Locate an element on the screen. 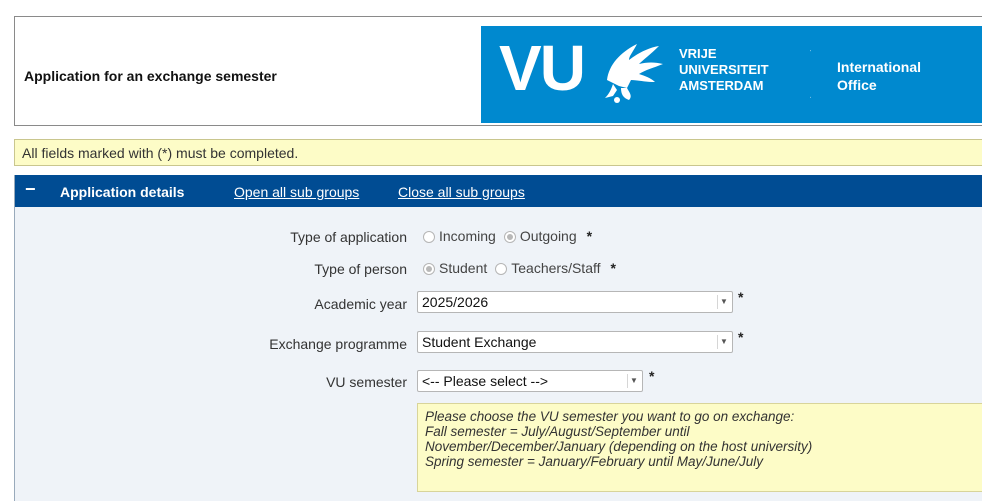  international-office-block: International Office is located at coordinates (896, 74).